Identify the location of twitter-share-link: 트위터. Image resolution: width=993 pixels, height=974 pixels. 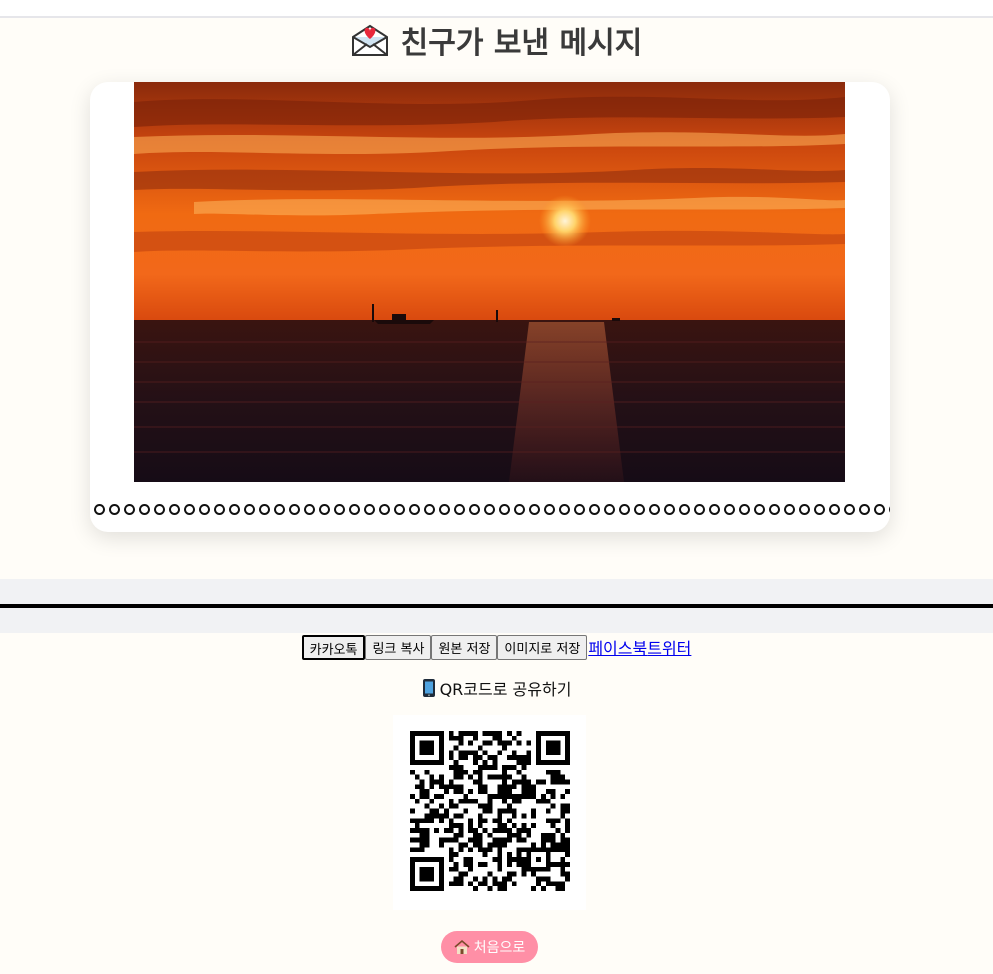
(669, 647).